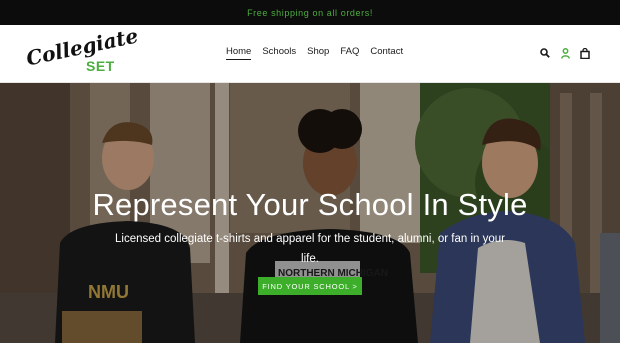 The image size is (620, 343). What do you see at coordinates (386, 53) in the screenshot?
I see `nav-contact: Contact` at bounding box center [386, 53].